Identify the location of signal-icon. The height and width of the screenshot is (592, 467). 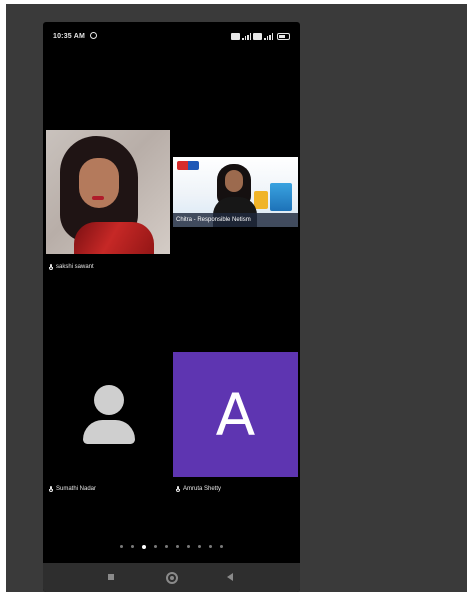
(246, 36).